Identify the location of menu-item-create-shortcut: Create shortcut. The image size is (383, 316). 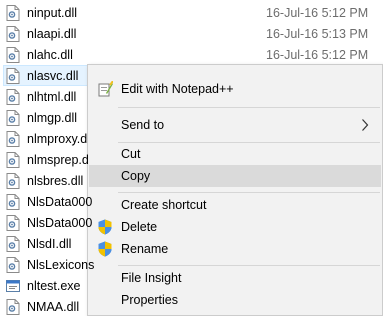
(235, 205).